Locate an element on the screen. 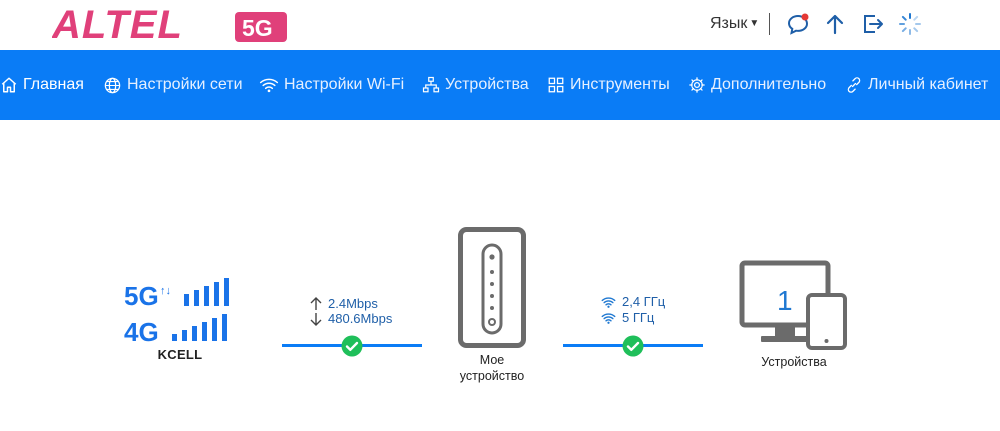 Image resolution: width=1000 pixels, height=431 pixels. nav-item-wifi-settings: Настройки Wi-Fi is located at coordinates (331, 85).